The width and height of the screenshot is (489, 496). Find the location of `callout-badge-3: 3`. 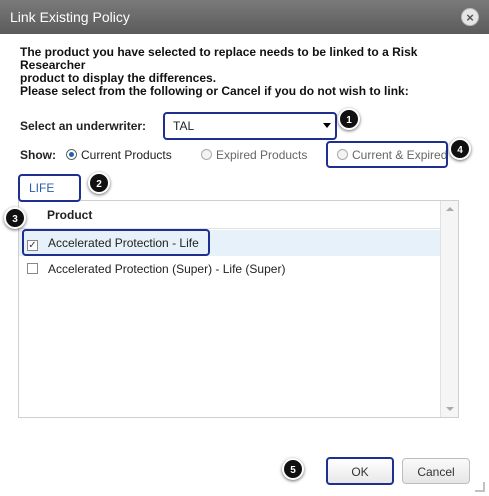

callout-badge-3: 3 is located at coordinates (15, 218).